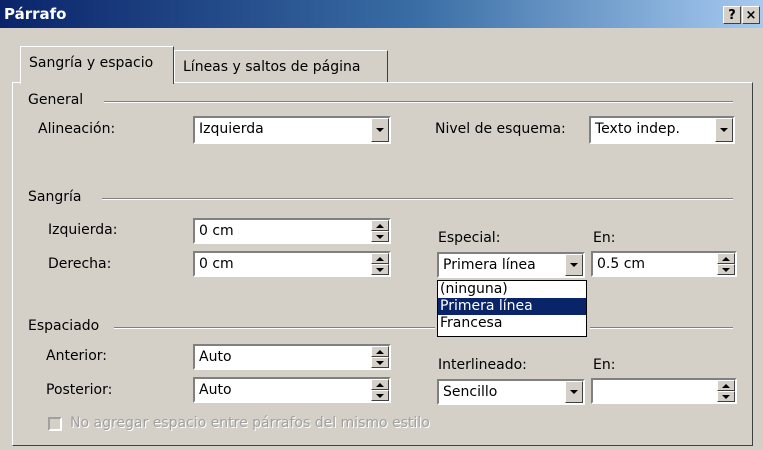  I want to click on indent-left-input: 0 cm, so click(292, 231).